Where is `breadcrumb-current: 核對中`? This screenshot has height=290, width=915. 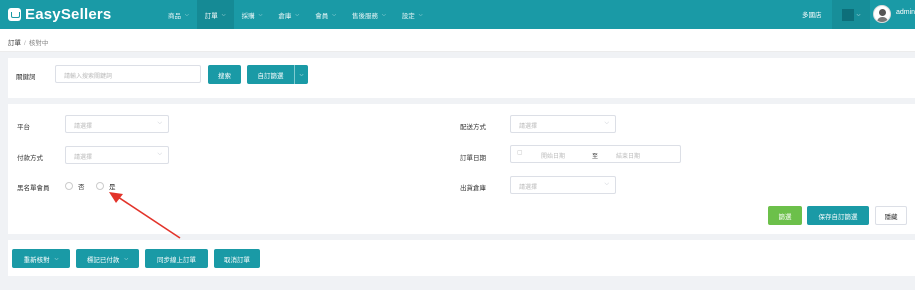 breadcrumb-current: 核對中 is located at coordinates (38, 43).